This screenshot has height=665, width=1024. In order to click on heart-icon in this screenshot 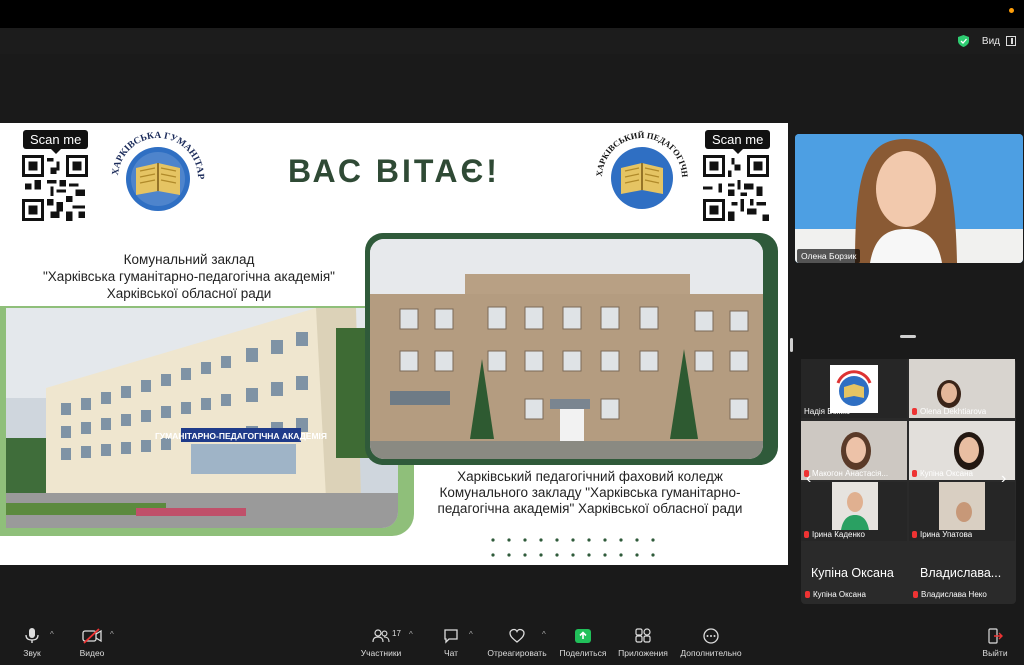, I will do `click(517, 635)`.